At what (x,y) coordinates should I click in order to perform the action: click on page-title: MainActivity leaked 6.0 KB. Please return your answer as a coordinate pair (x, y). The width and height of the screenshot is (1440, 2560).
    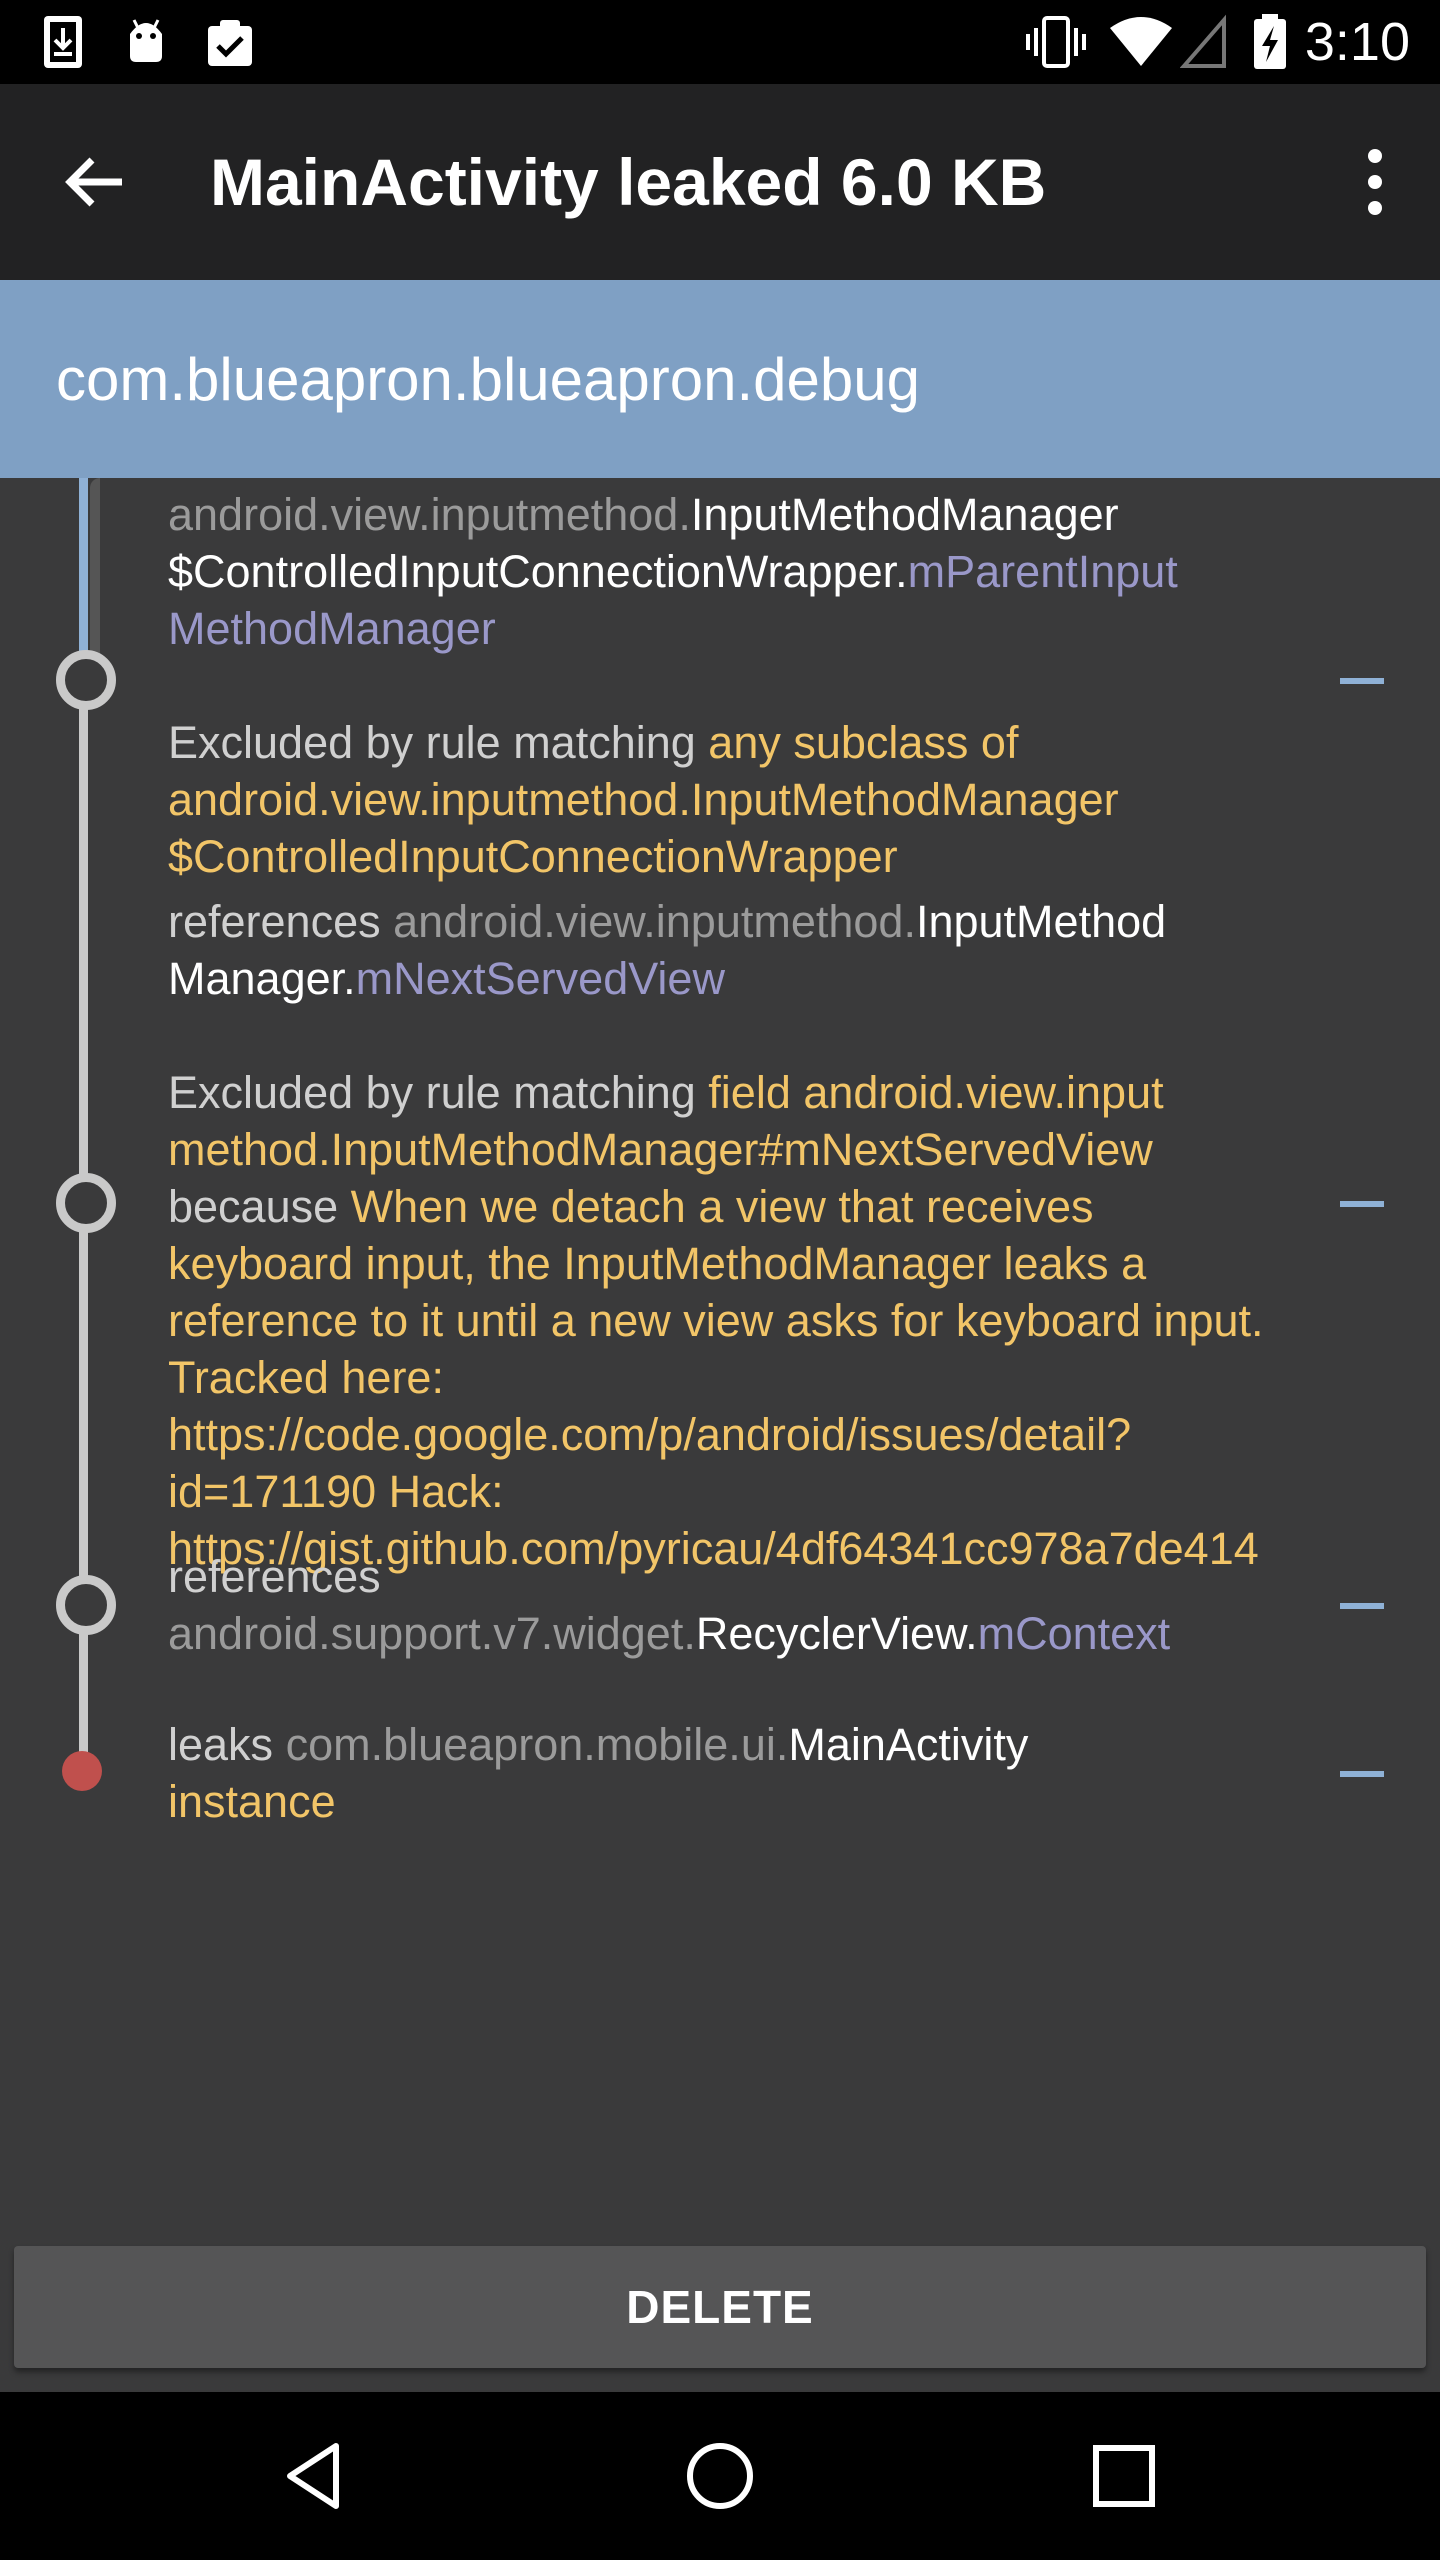
    Looking at the image, I should click on (628, 182).